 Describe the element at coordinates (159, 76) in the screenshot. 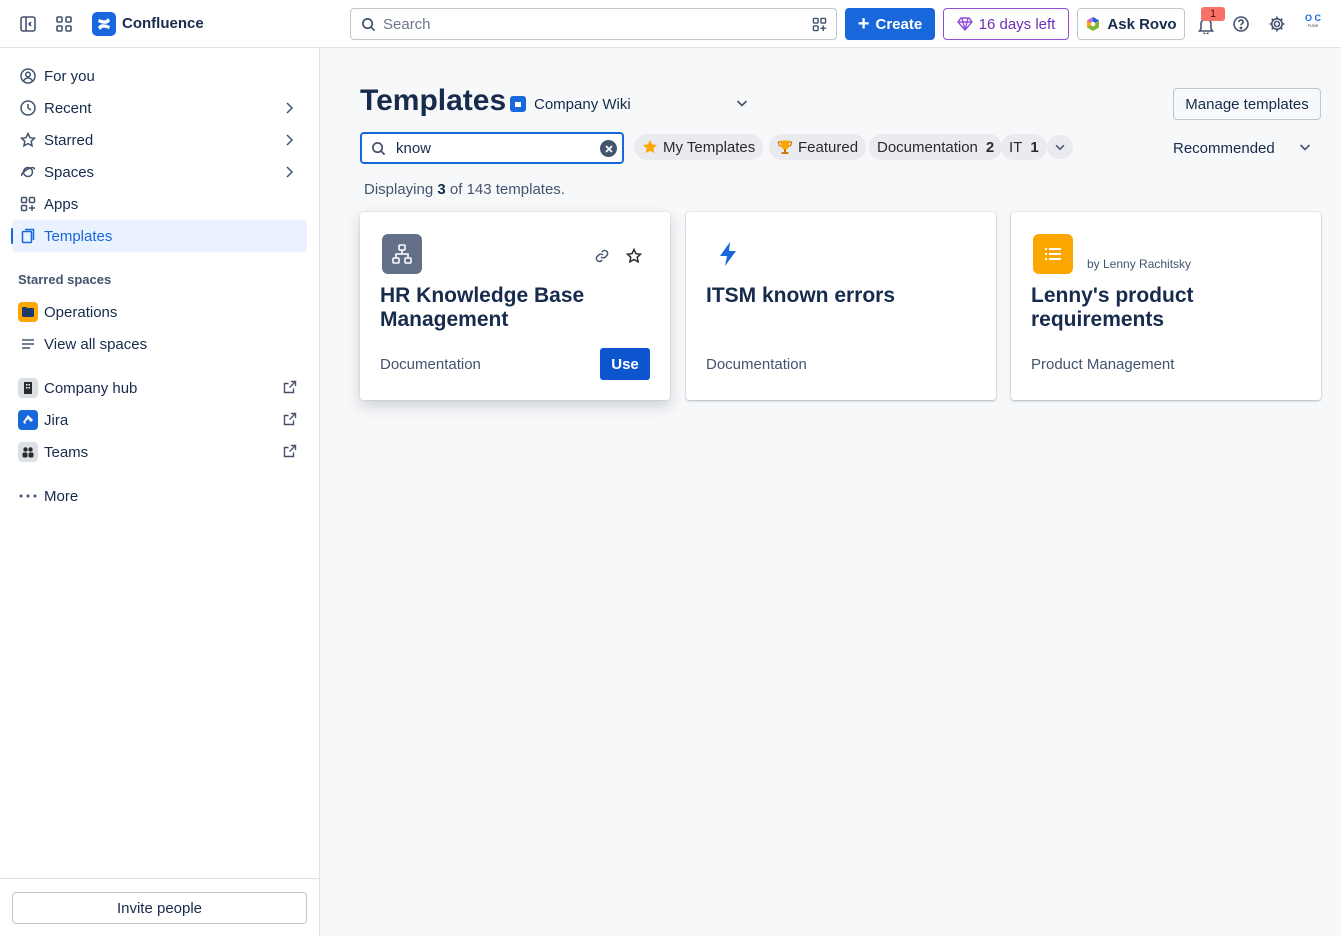

I see `sidebar-item-for-you: For you` at that location.